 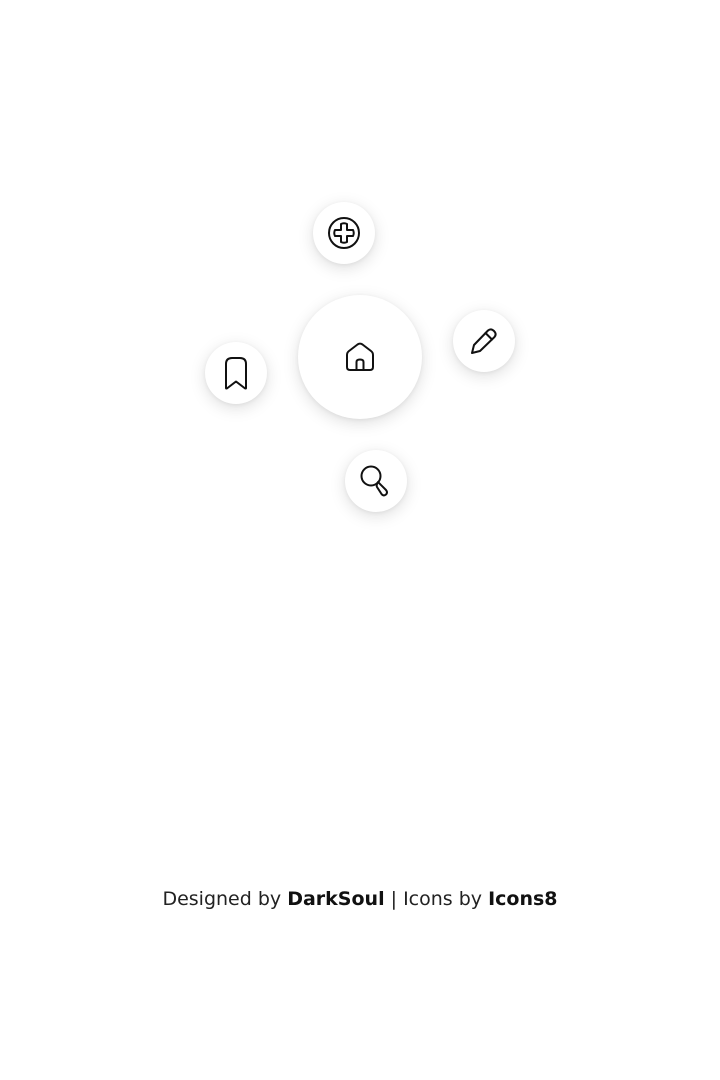 I want to click on edit-button, so click(x=484, y=341).